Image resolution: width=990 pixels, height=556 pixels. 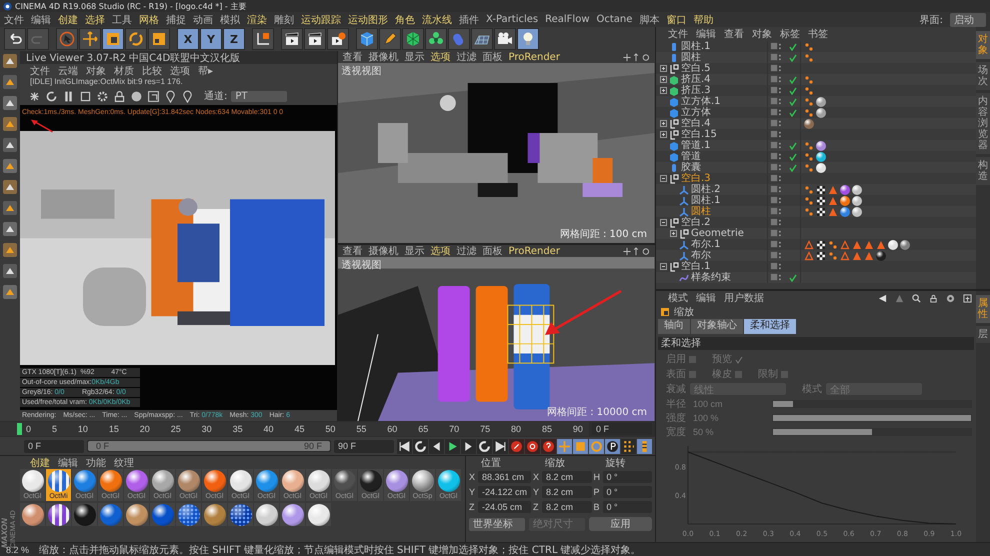 What do you see at coordinates (405, 19) in the screenshot?
I see `menu-item: 角色` at bounding box center [405, 19].